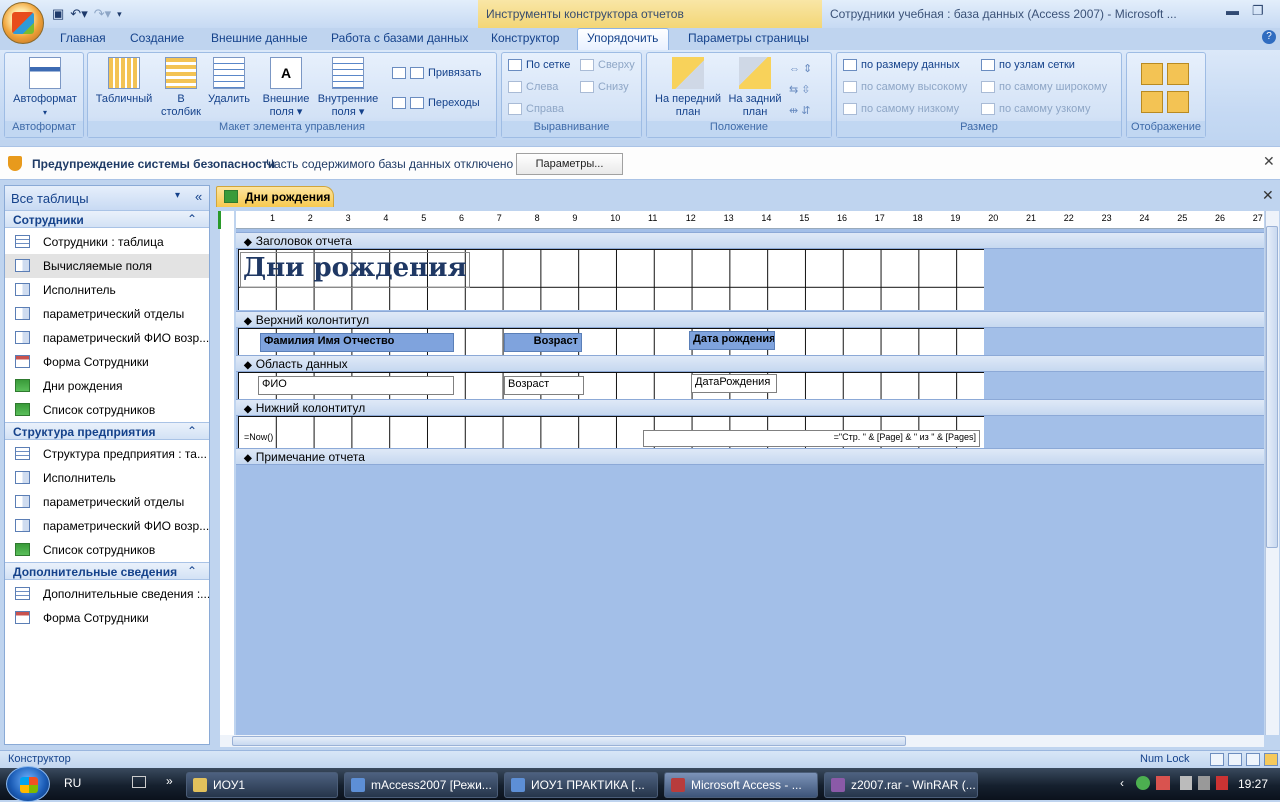 Image resolution: width=1280 pixels, height=802 pixels. What do you see at coordinates (1271, 759) in the screenshot?
I see `design-view-icon` at bounding box center [1271, 759].